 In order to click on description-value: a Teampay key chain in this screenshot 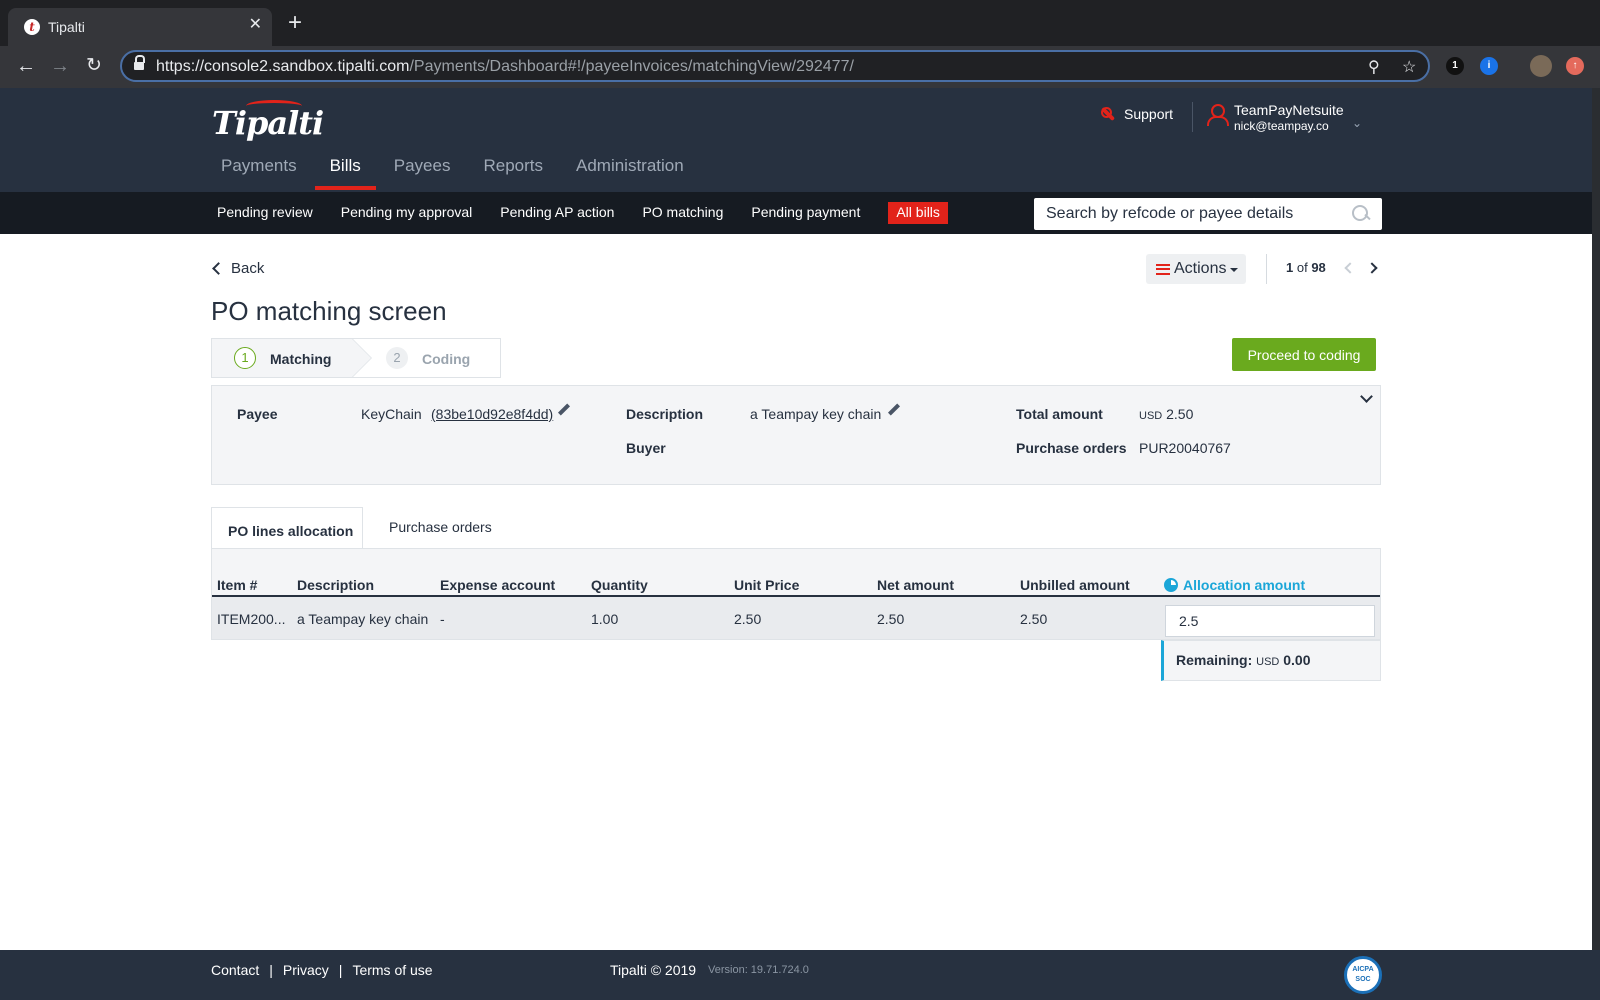, I will do `click(816, 414)`.